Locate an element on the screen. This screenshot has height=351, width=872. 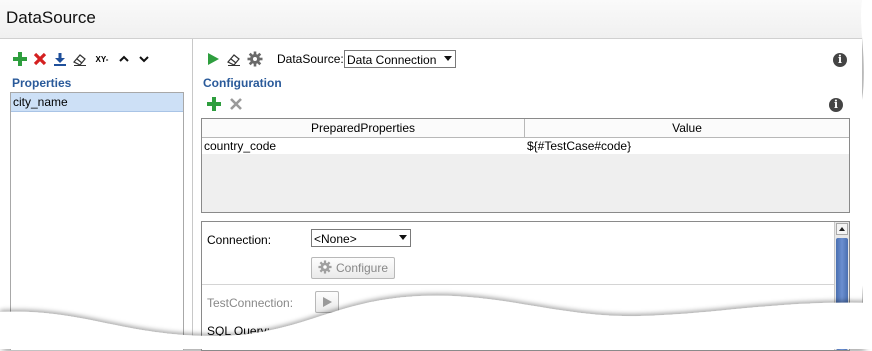
connection-select-value: <None> is located at coordinates (335, 239).